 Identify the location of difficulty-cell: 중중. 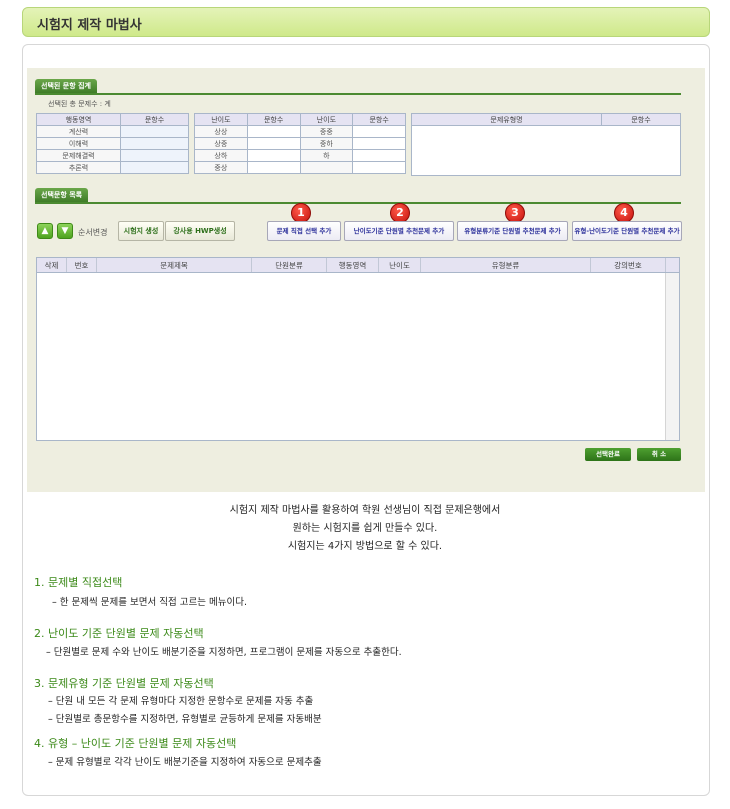
(326, 131).